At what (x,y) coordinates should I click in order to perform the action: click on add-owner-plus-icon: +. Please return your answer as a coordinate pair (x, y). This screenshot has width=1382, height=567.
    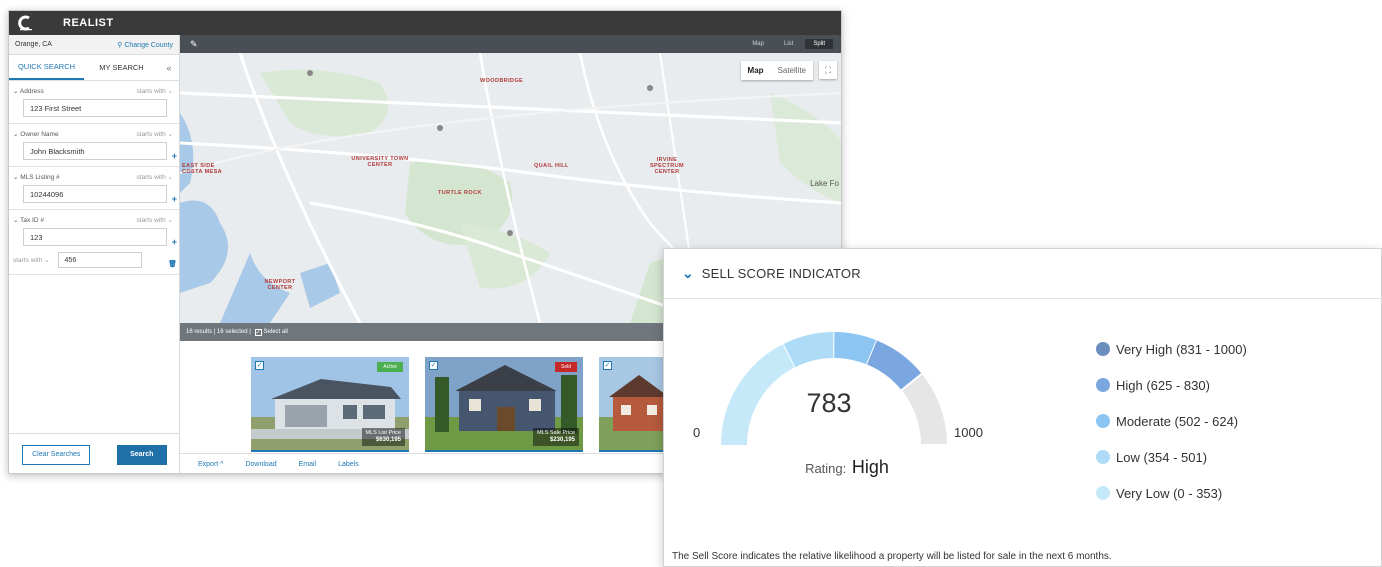
    Looking at the image, I should click on (174, 156).